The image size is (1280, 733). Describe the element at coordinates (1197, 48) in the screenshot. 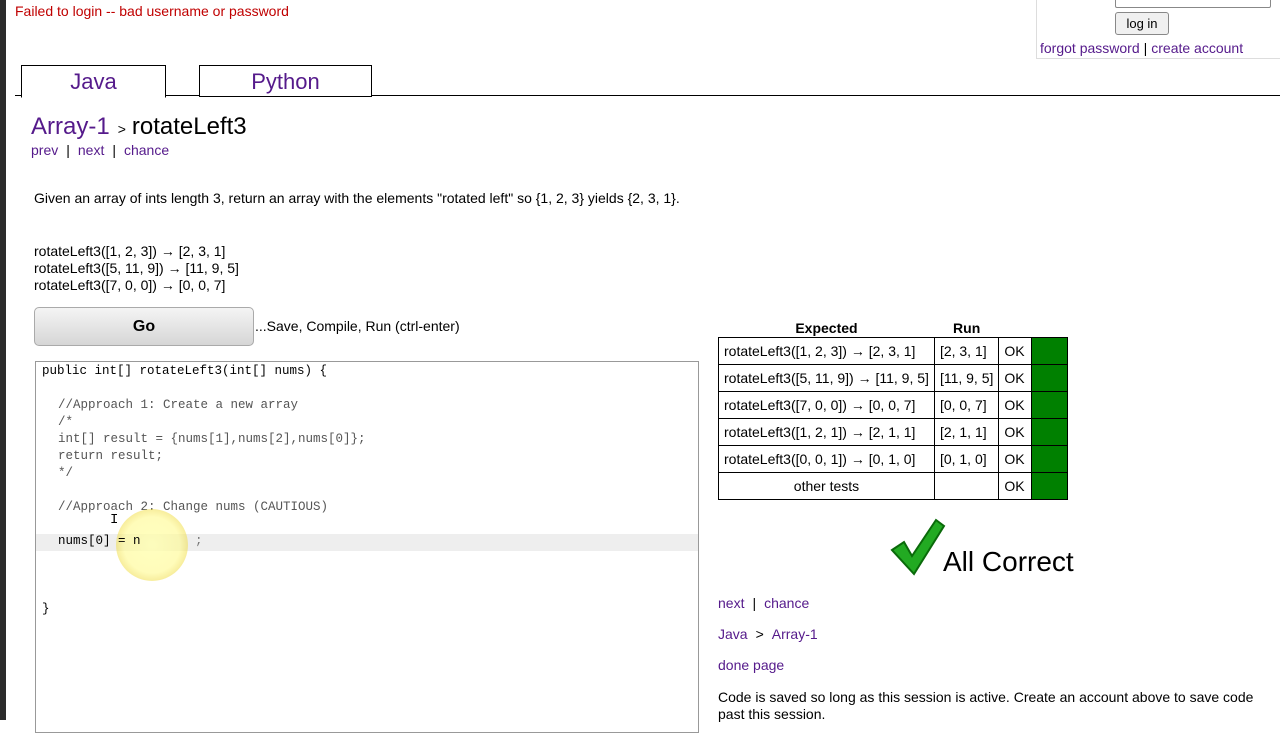

I see `create-account-link: create account` at that location.